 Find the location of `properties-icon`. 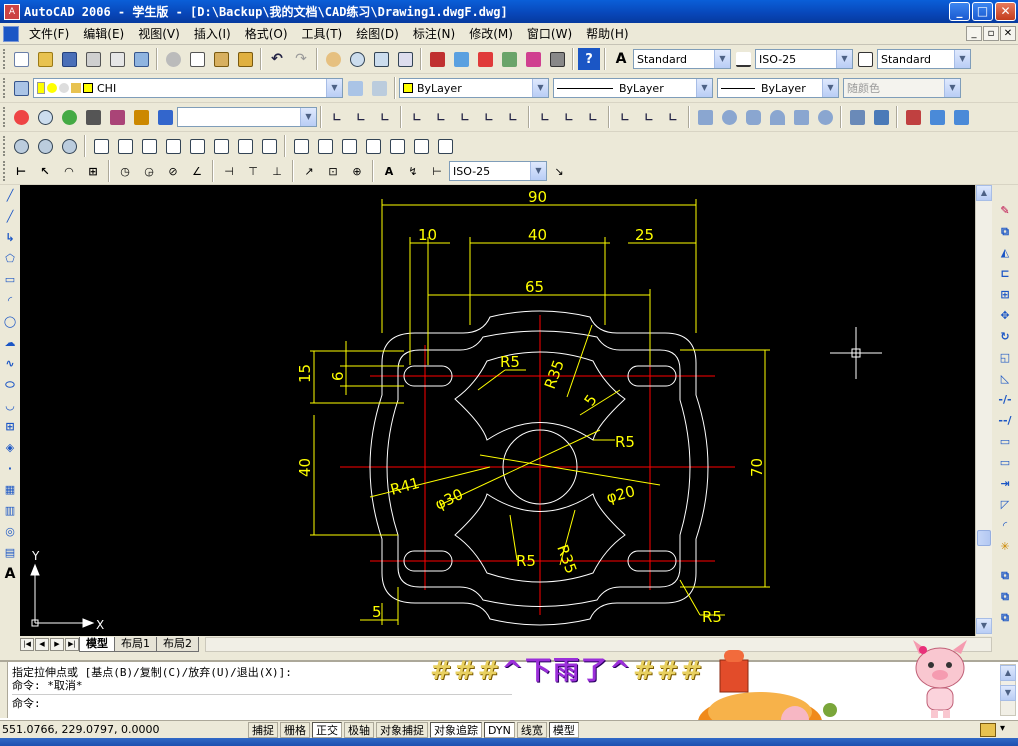

properties-icon is located at coordinates (437, 59).